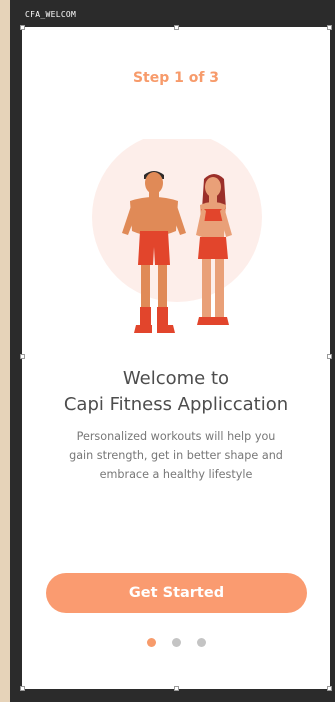  I want to click on welcome-title-line: Welcome to, so click(176, 378).